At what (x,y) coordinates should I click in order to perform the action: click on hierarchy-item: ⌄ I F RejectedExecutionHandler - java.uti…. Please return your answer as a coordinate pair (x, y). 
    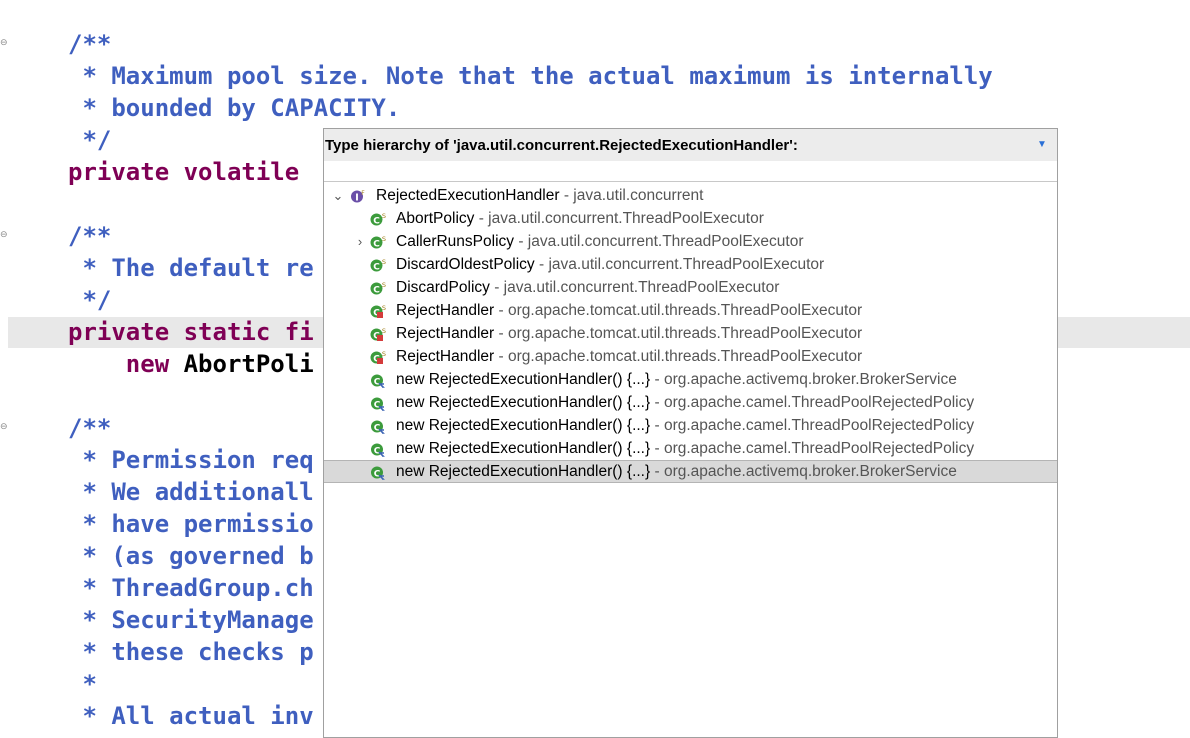
    Looking at the image, I should click on (690, 195).